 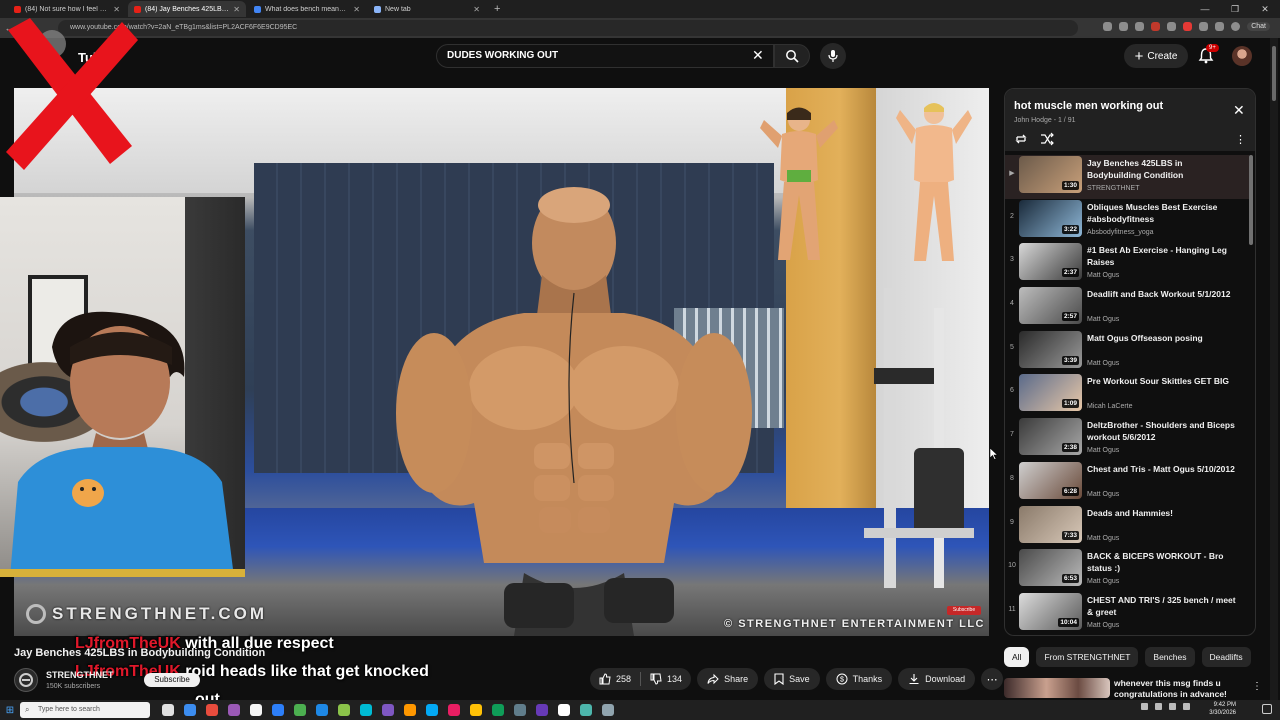 What do you see at coordinates (1186, 706) in the screenshot?
I see `volume-icon` at bounding box center [1186, 706].